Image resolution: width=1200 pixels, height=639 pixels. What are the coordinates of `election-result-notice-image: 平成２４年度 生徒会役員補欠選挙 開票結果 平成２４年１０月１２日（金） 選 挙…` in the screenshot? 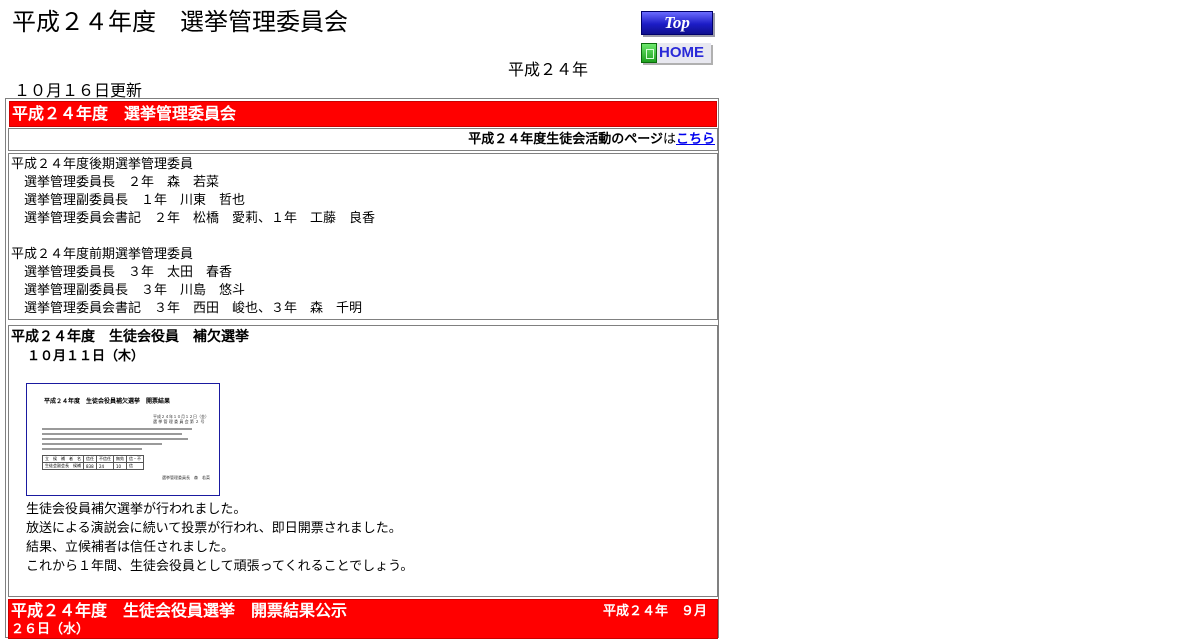 It's located at (123, 439).